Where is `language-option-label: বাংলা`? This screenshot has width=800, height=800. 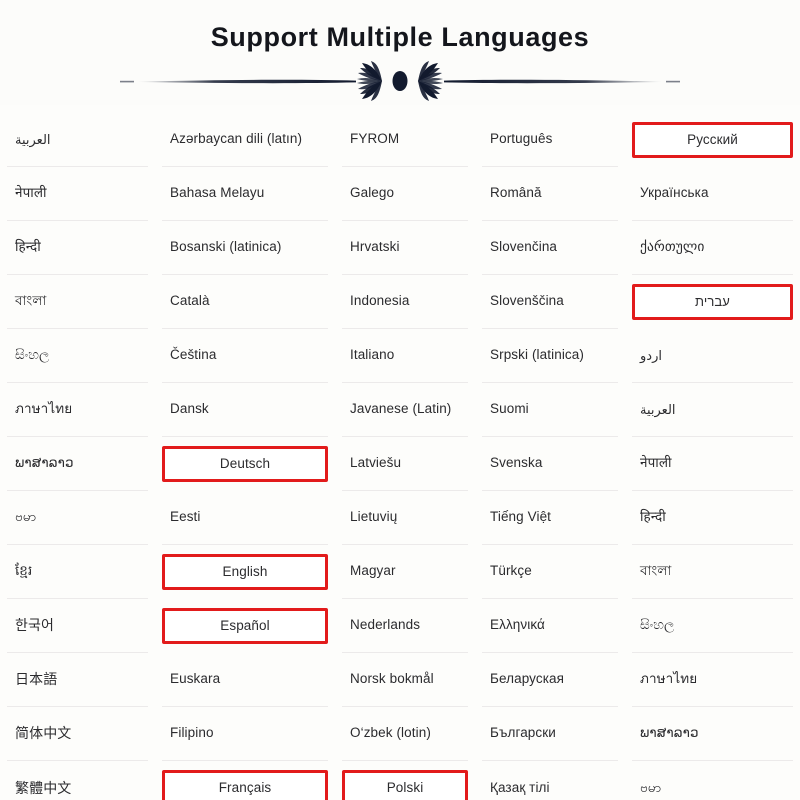 language-option-label: বাংলা is located at coordinates (656, 571).